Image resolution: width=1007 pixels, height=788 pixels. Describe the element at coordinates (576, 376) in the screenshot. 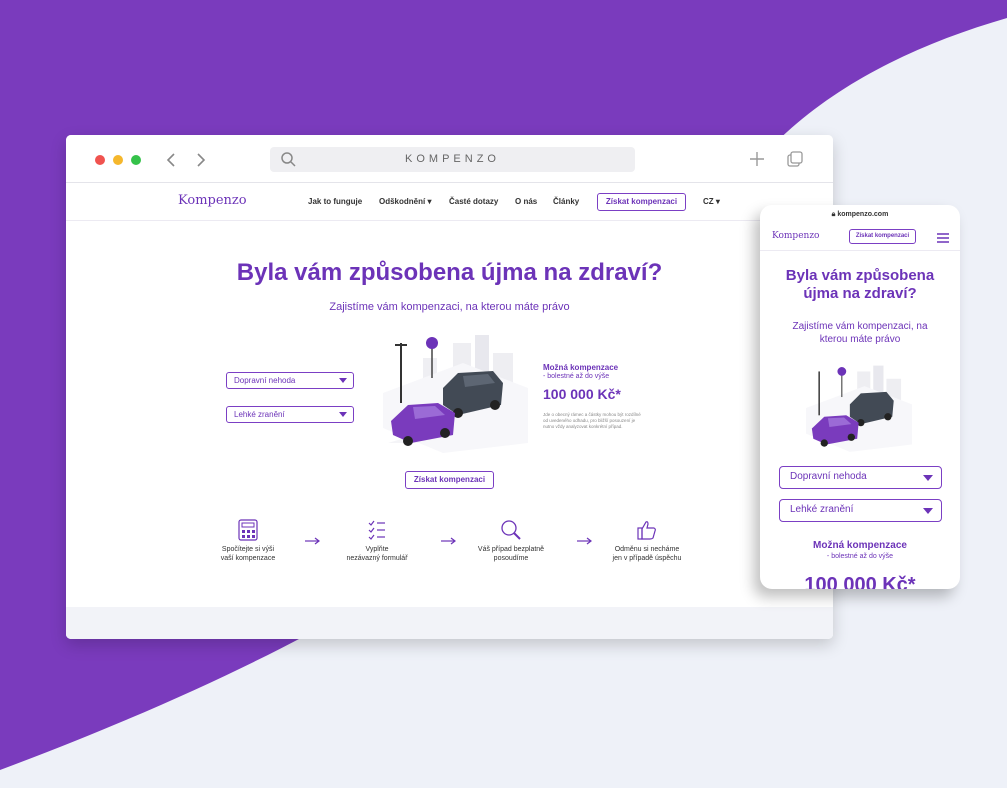

I see `possible-compensation-sub: - bolestné až do výše` at that location.